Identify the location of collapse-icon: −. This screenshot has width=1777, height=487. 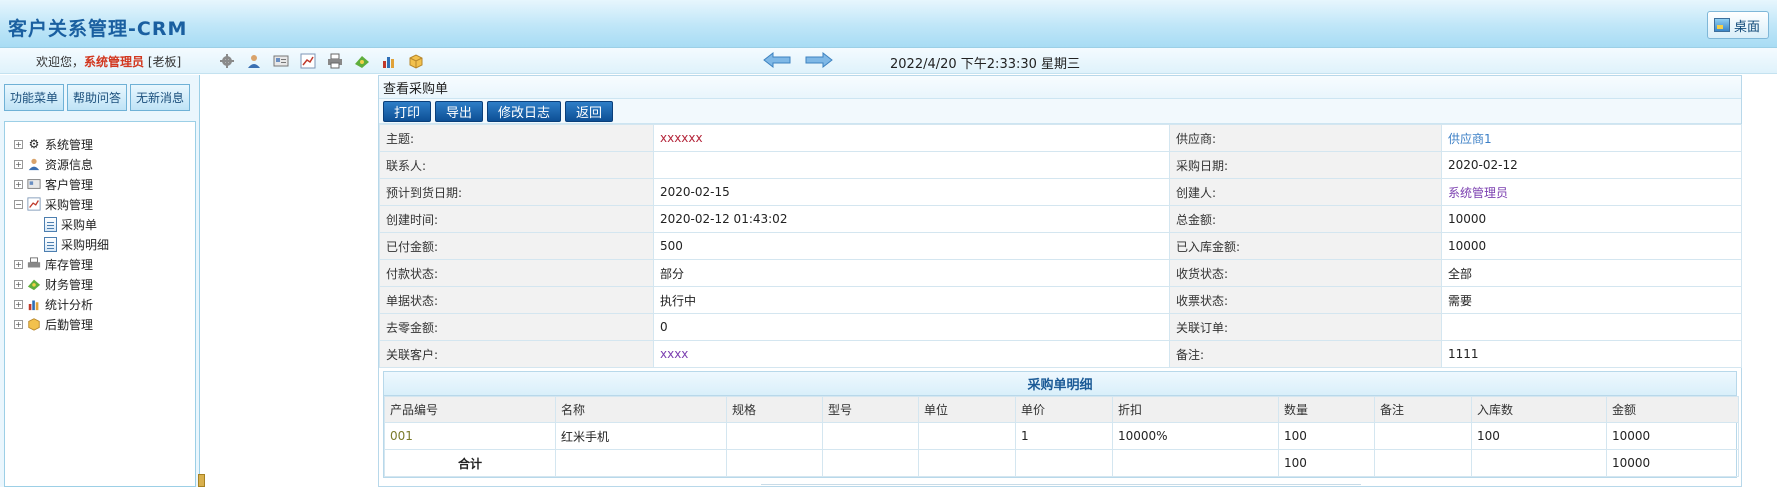
(18, 204).